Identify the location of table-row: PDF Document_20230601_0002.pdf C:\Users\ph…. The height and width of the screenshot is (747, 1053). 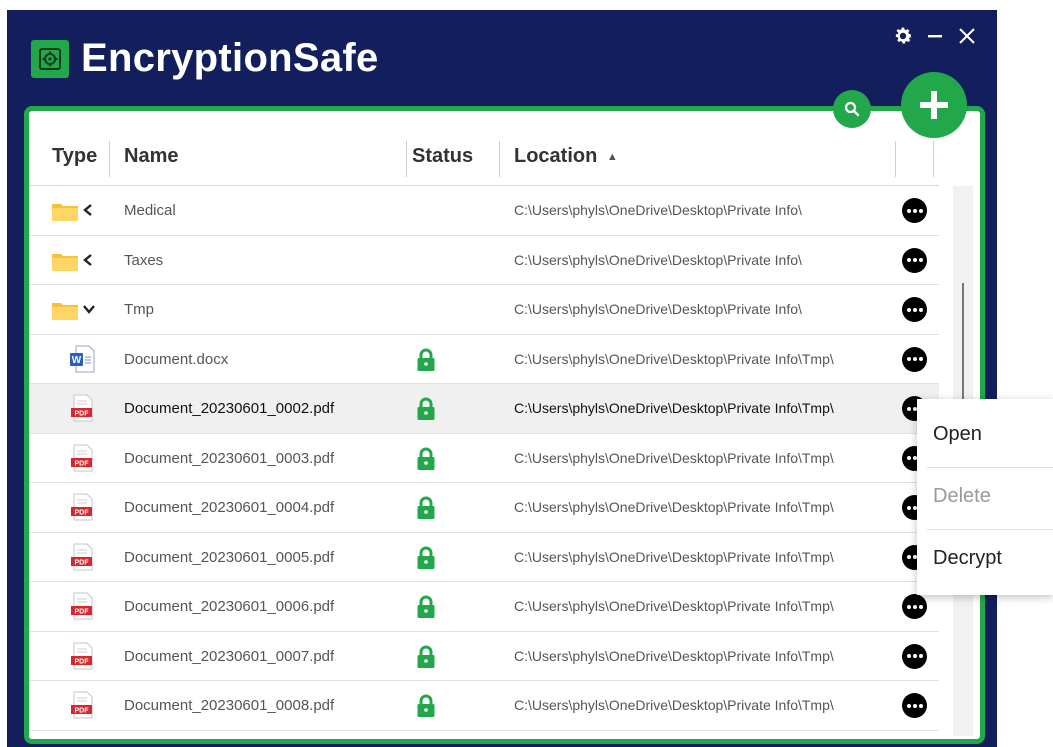
(484, 409).